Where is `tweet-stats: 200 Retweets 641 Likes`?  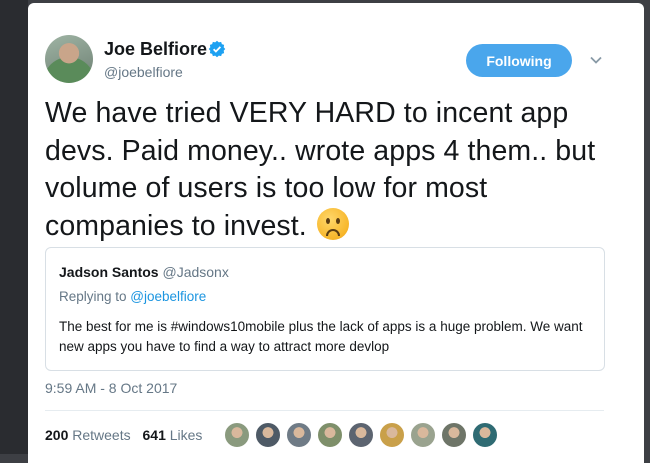 tweet-stats: 200 Retweets 641 Likes is located at coordinates (127, 435).